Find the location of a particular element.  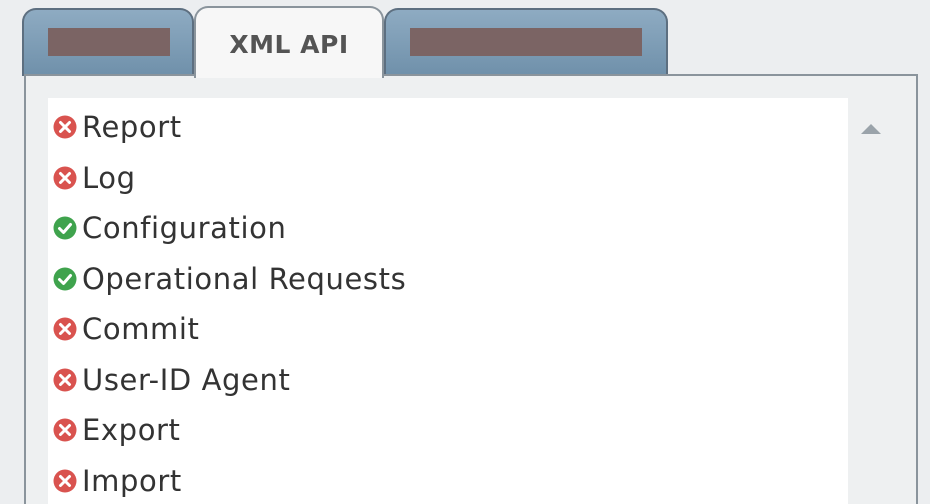

permission-label: Configuration is located at coordinates (184, 228).